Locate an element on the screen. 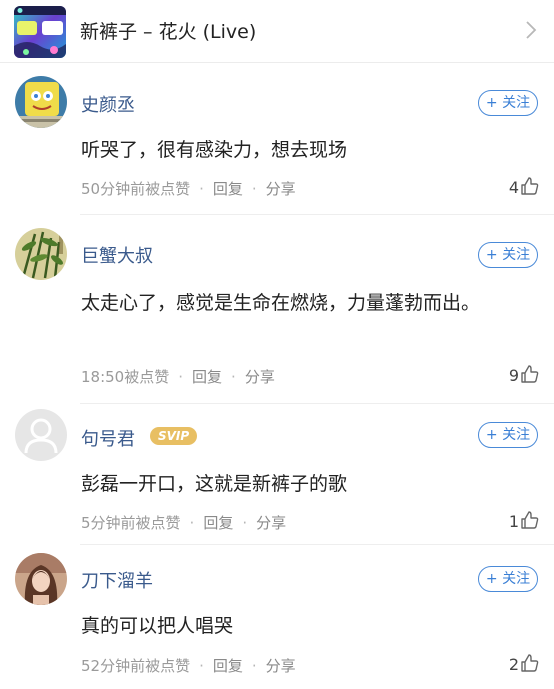  username: 句号君 is located at coordinates (108, 438).